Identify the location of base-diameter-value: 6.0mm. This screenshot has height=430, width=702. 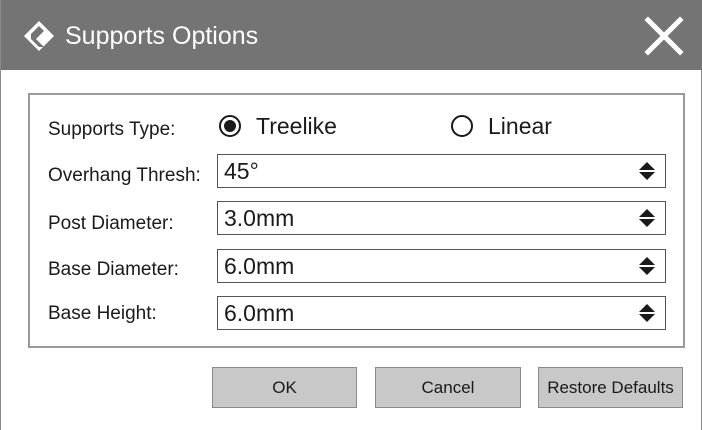
(259, 266).